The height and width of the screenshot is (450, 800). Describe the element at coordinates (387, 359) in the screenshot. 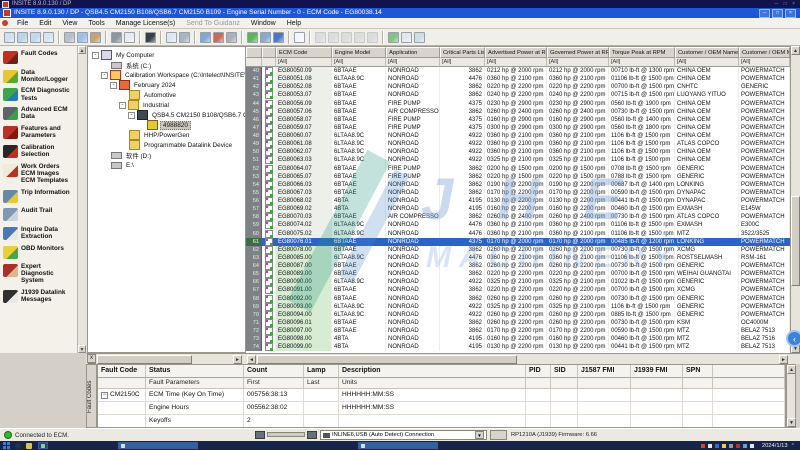

I see `table-scroll-thumb` at that location.